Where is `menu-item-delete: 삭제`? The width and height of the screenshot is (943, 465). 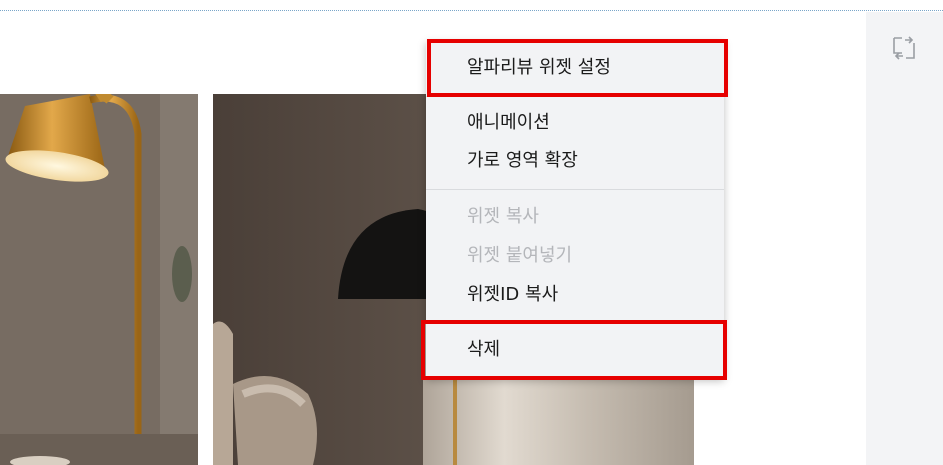
menu-item-delete: 삭제 is located at coordinates (483, 350).